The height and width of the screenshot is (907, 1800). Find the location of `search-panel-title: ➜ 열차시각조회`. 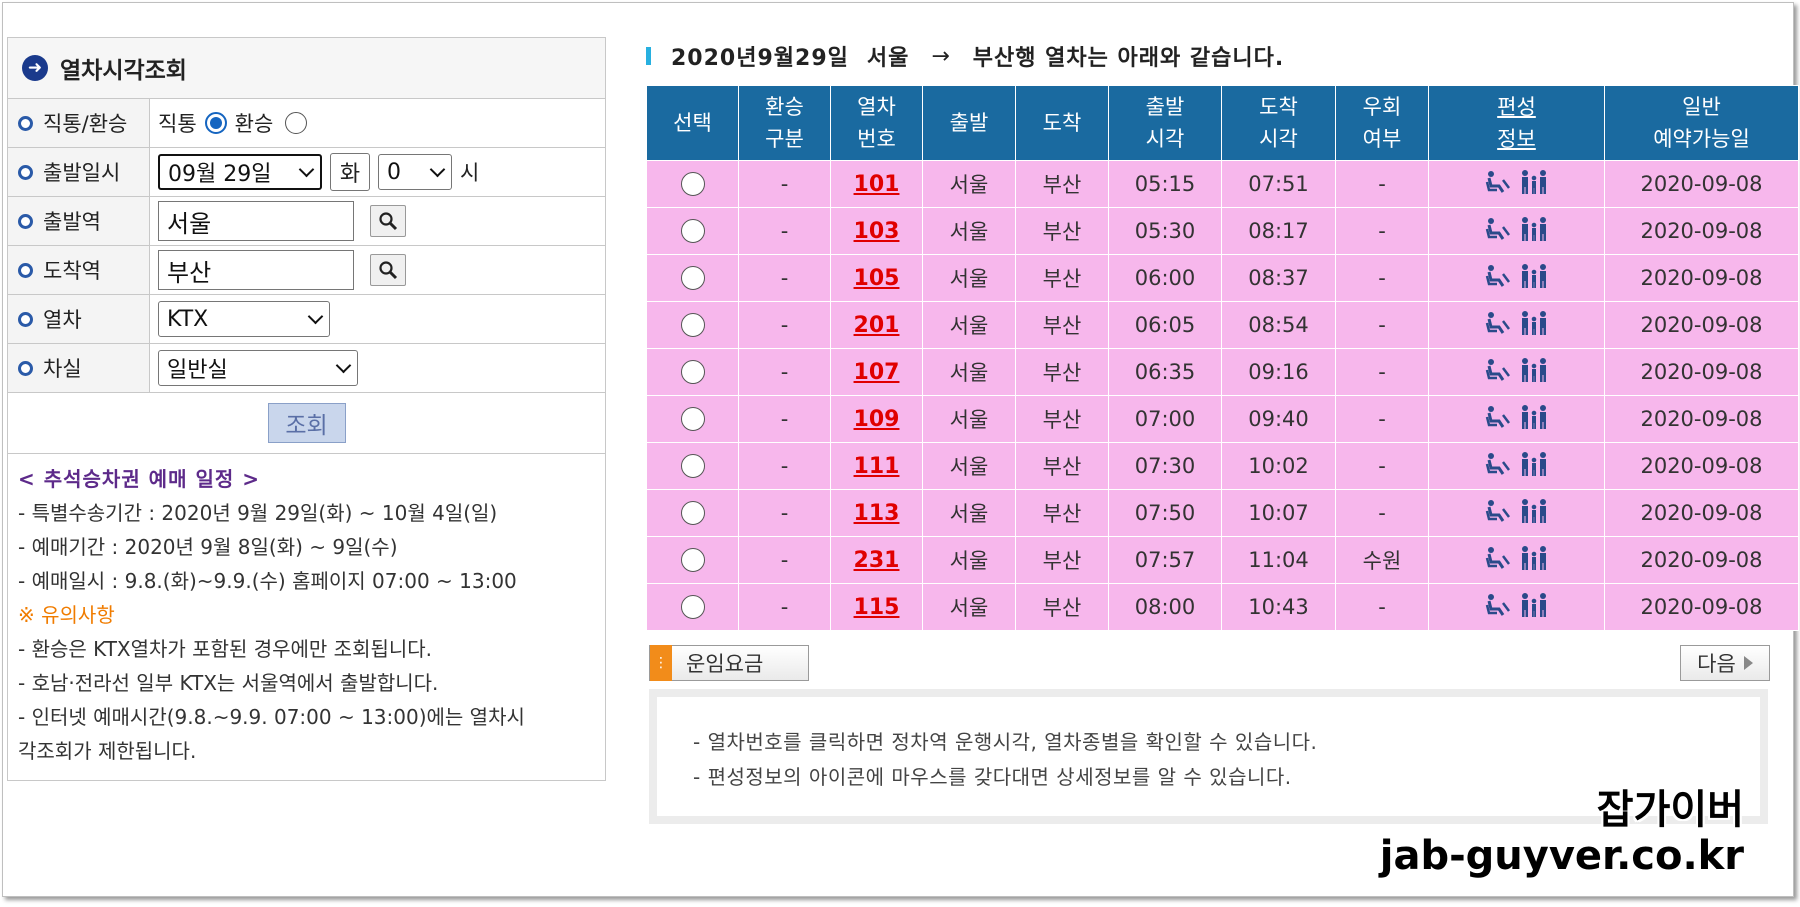

search-panel-title: ➜ 열차시각조회 is located at coordinates (306, 68).